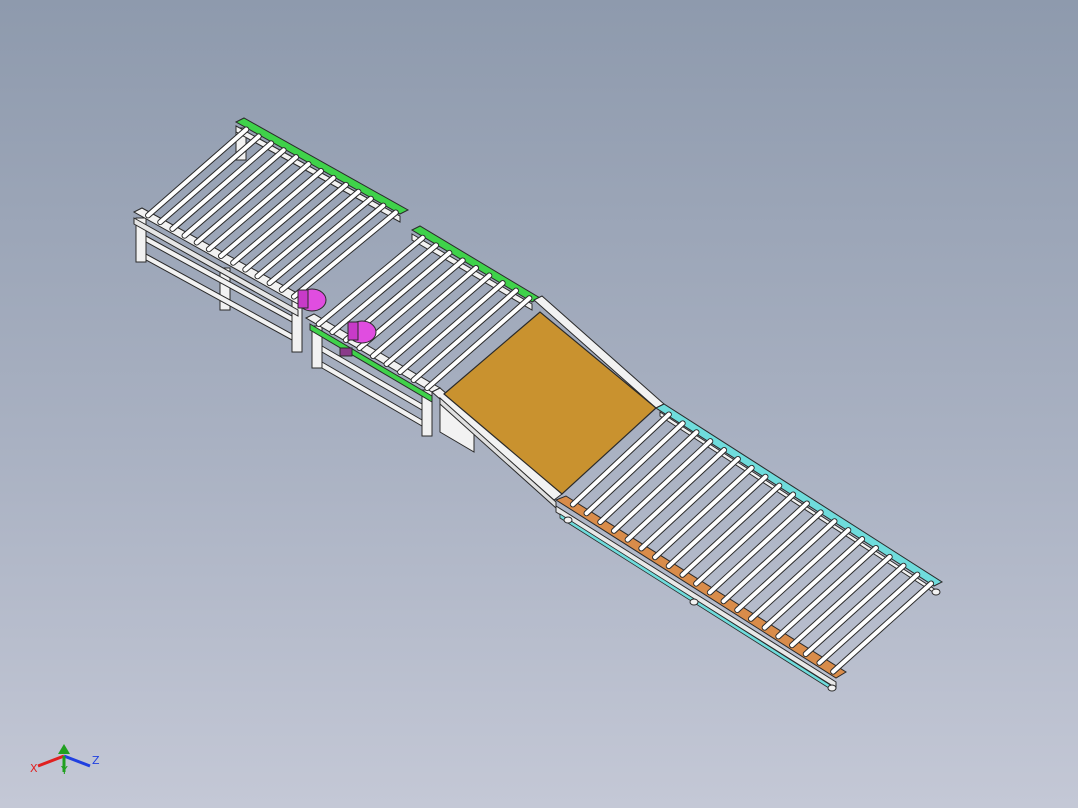  I want to click on orientation-triad: X Y Z, so click(68, 756).